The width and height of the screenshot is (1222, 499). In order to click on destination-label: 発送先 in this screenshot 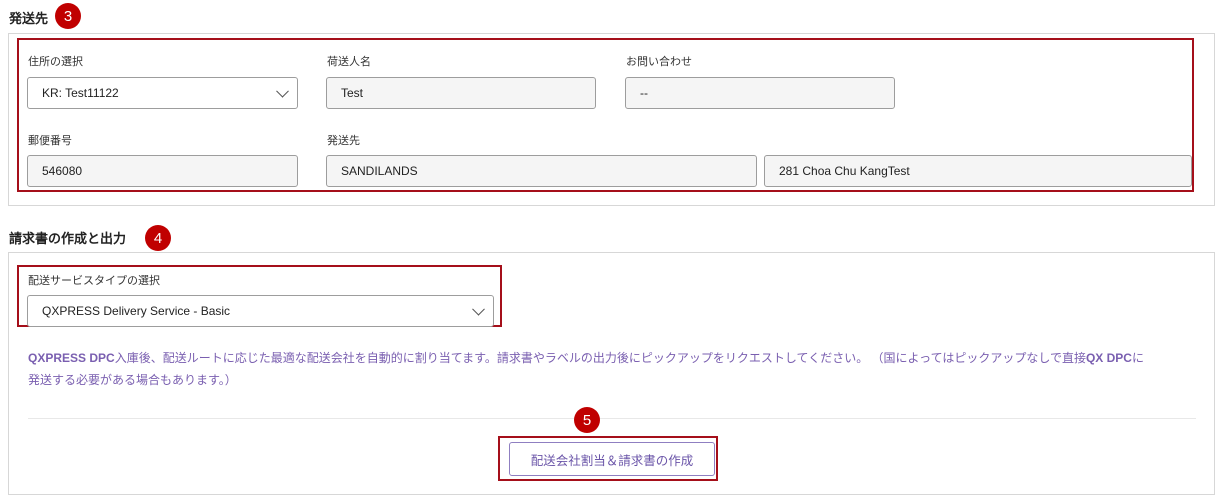, I will do `click(343, 141)`.